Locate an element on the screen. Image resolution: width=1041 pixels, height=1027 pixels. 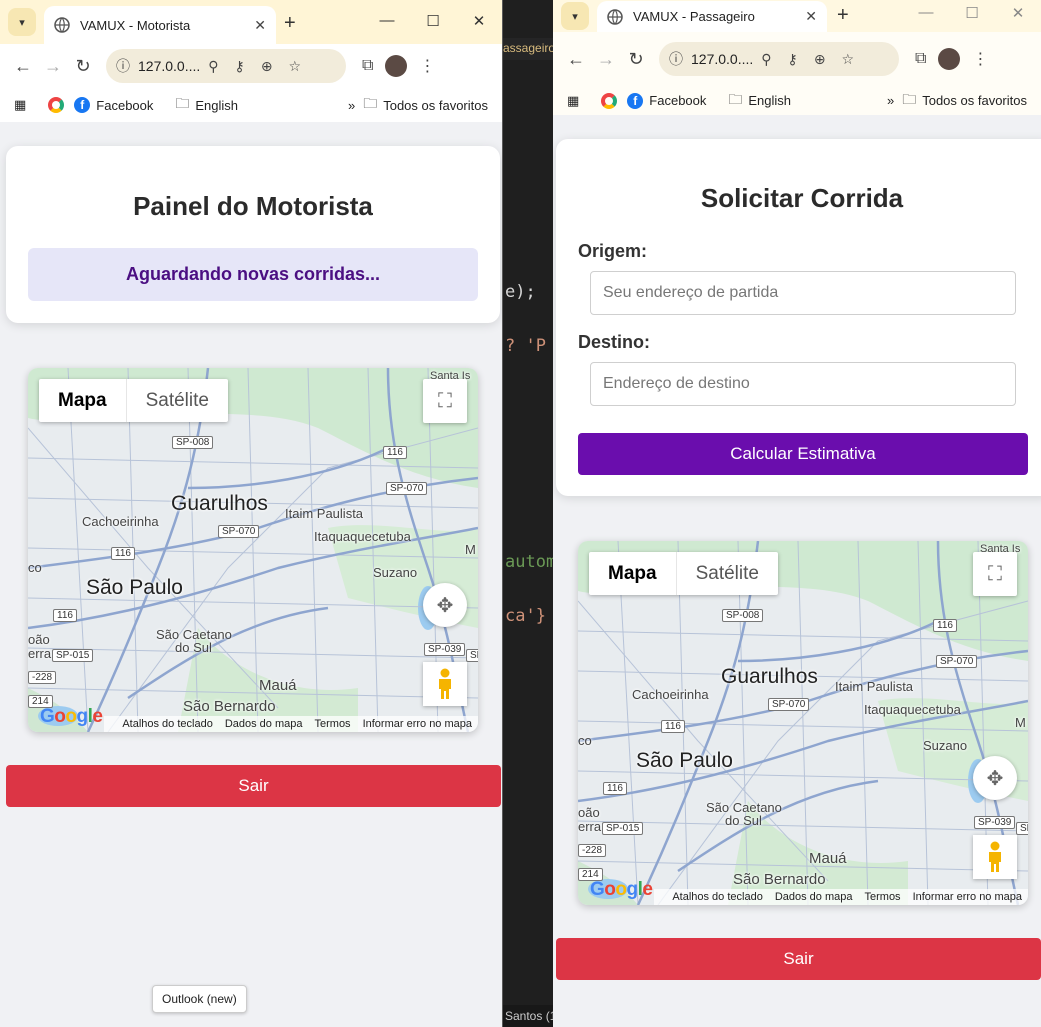
browser-tab: VAMUX - Motorista ✕ is located at coordinates (160, 25).